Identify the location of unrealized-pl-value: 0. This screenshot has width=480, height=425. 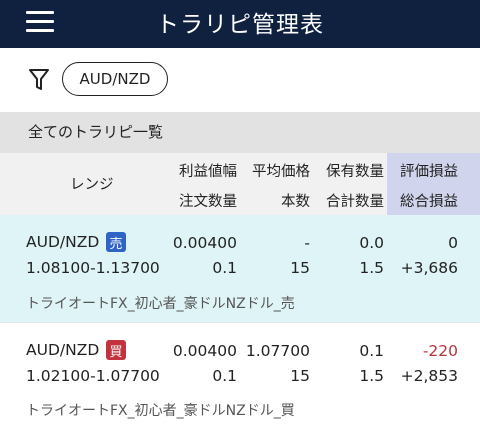
(453, 243).